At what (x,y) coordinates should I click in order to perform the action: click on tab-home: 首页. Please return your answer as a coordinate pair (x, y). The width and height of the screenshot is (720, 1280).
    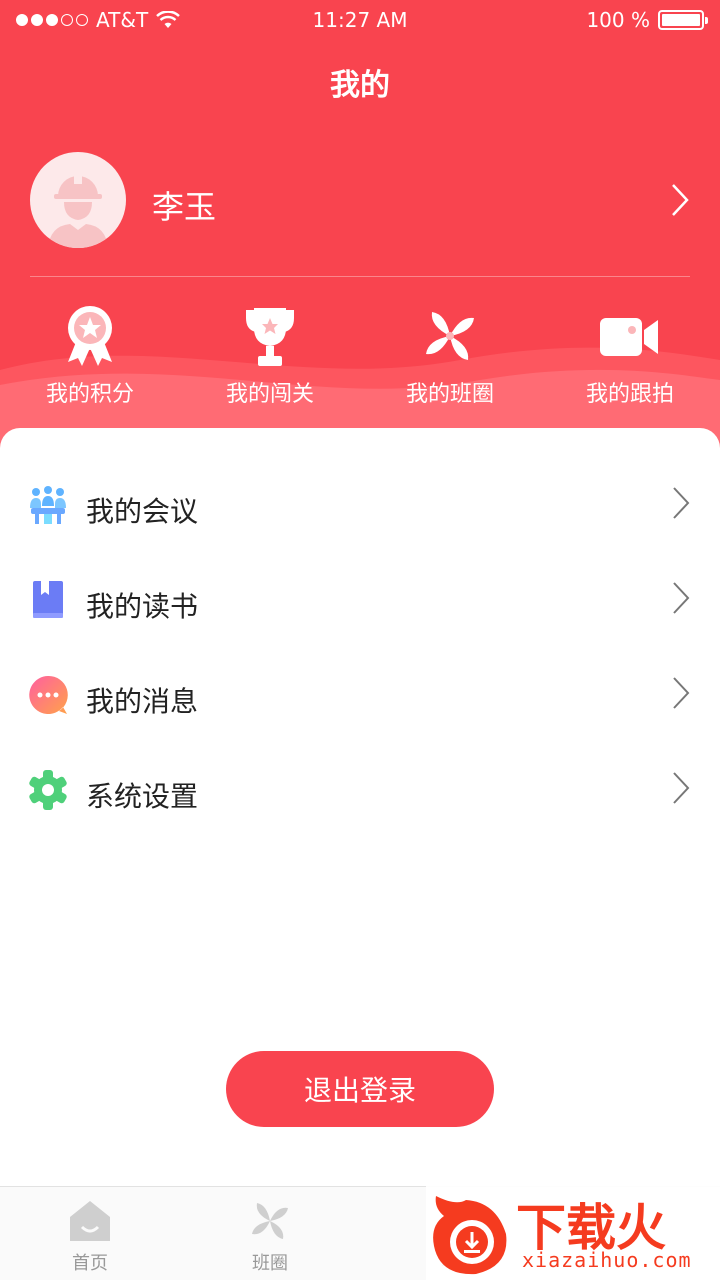
    Looking at the image, I should click on (90, 1233).